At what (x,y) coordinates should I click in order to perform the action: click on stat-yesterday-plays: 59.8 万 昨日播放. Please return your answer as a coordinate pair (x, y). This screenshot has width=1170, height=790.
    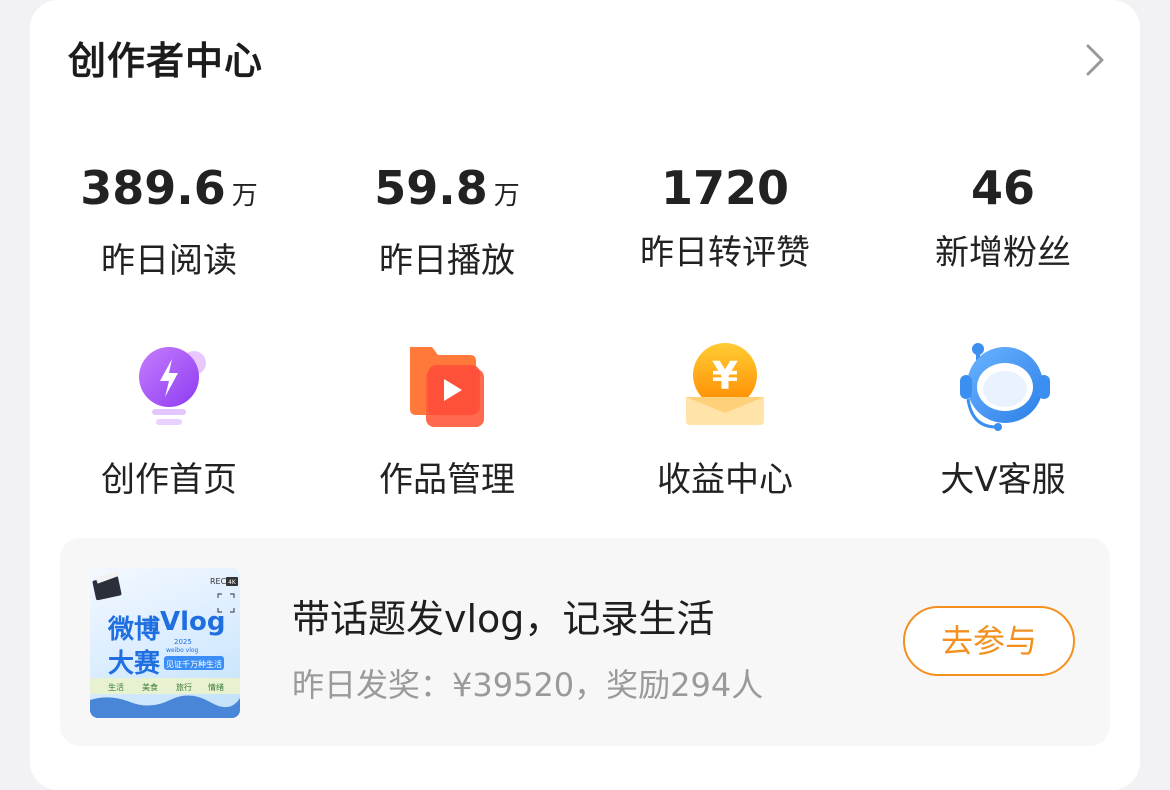
    Looking at the image, I should click on (447, 221).